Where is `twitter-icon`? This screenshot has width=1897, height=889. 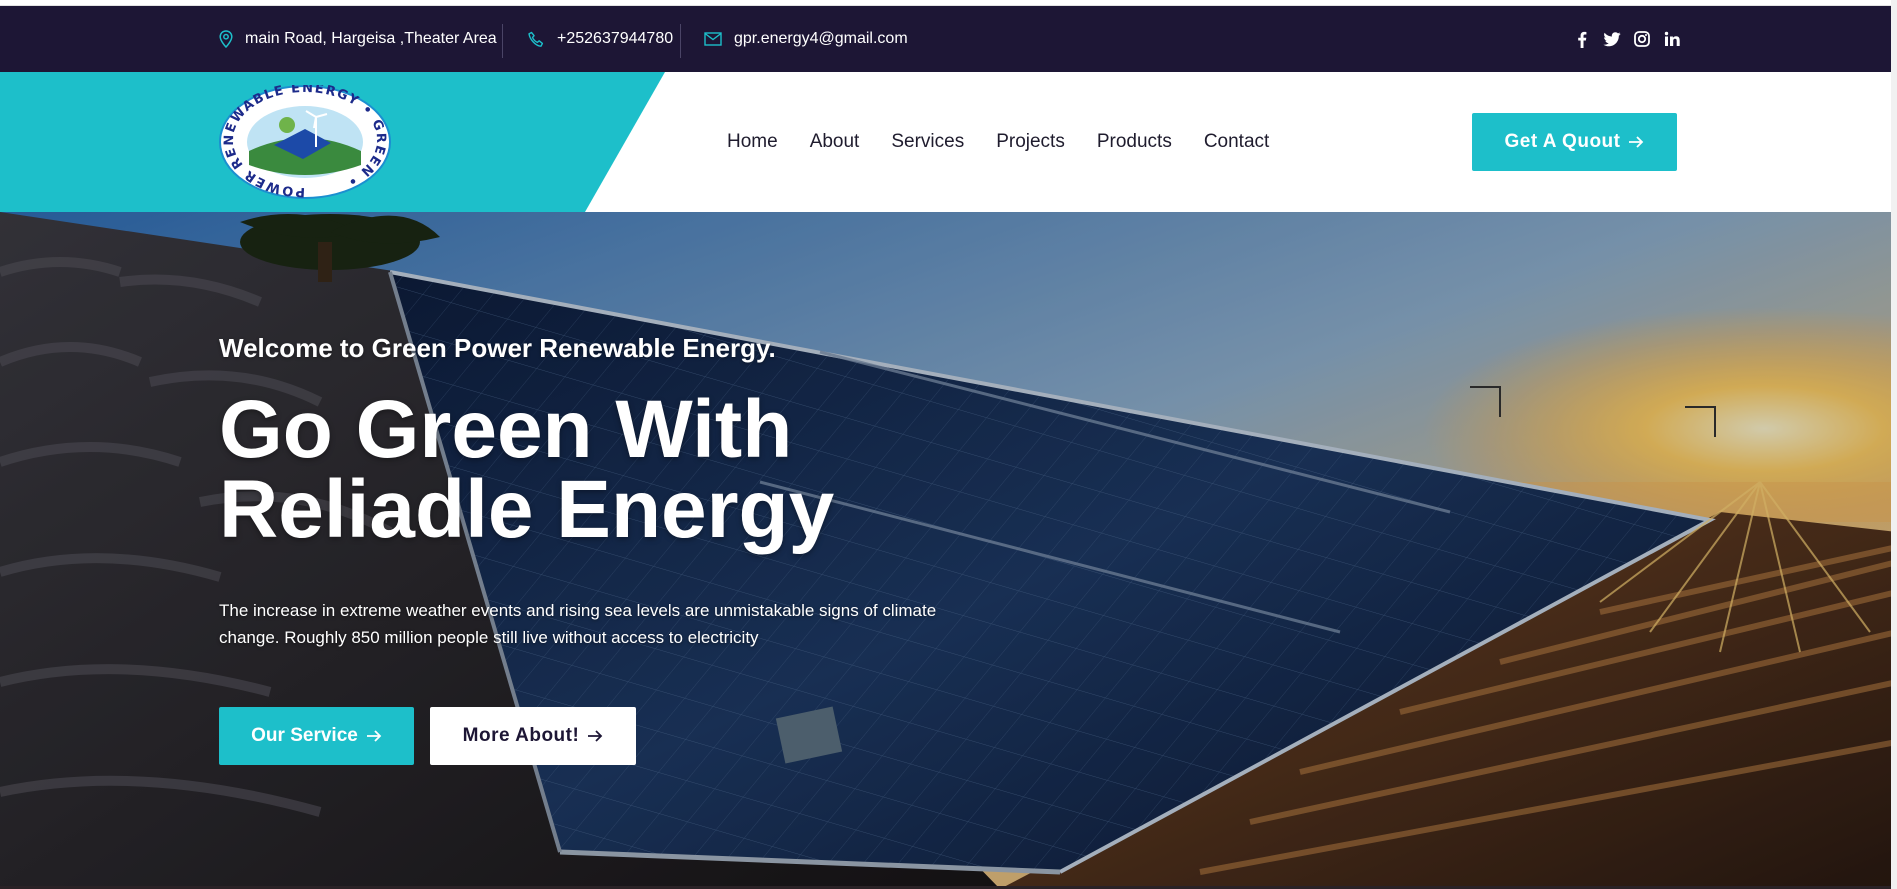
twitter-icon is located at coordinates (1612, 39).